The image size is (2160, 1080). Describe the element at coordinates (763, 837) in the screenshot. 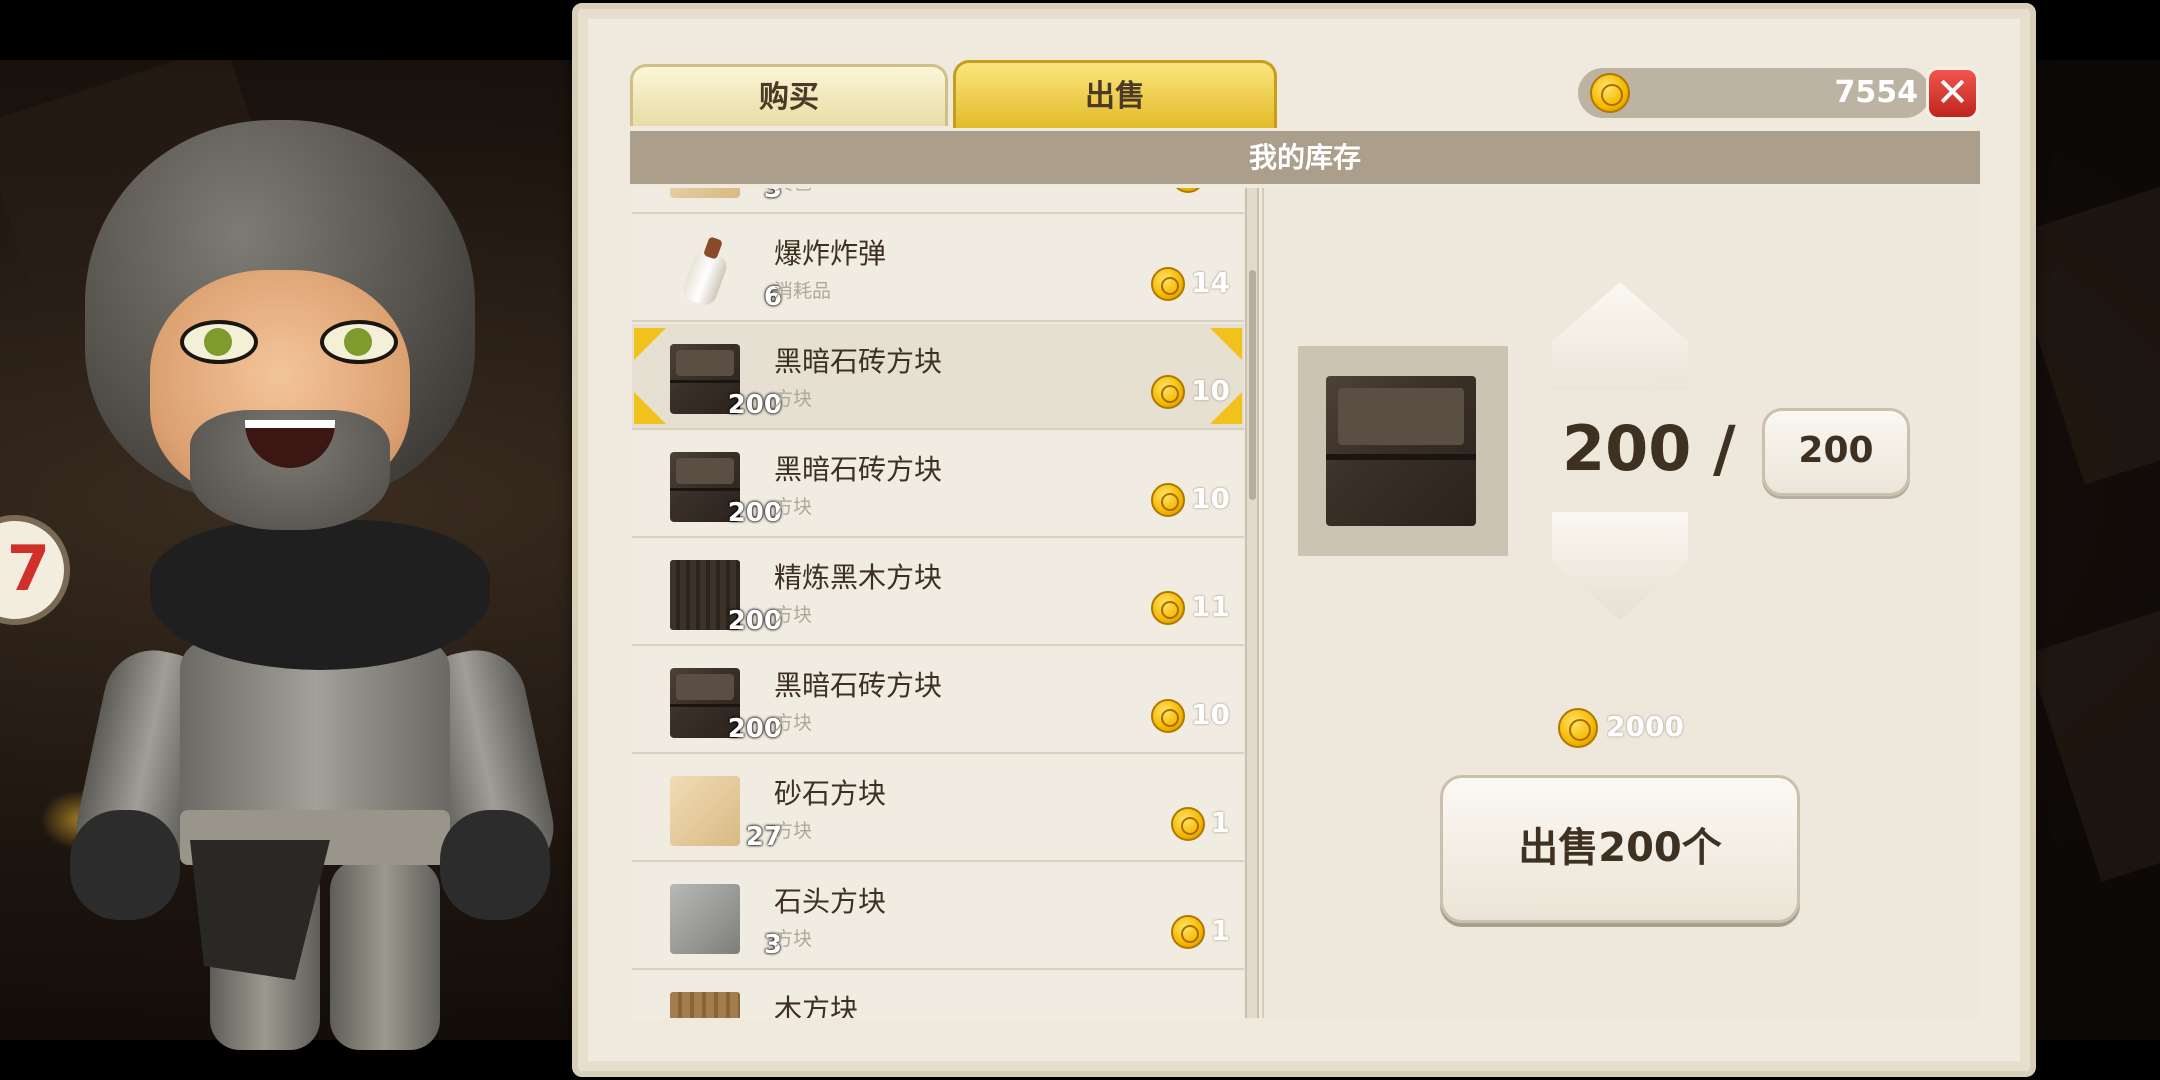

I see `item-quantity: 27` at that location.